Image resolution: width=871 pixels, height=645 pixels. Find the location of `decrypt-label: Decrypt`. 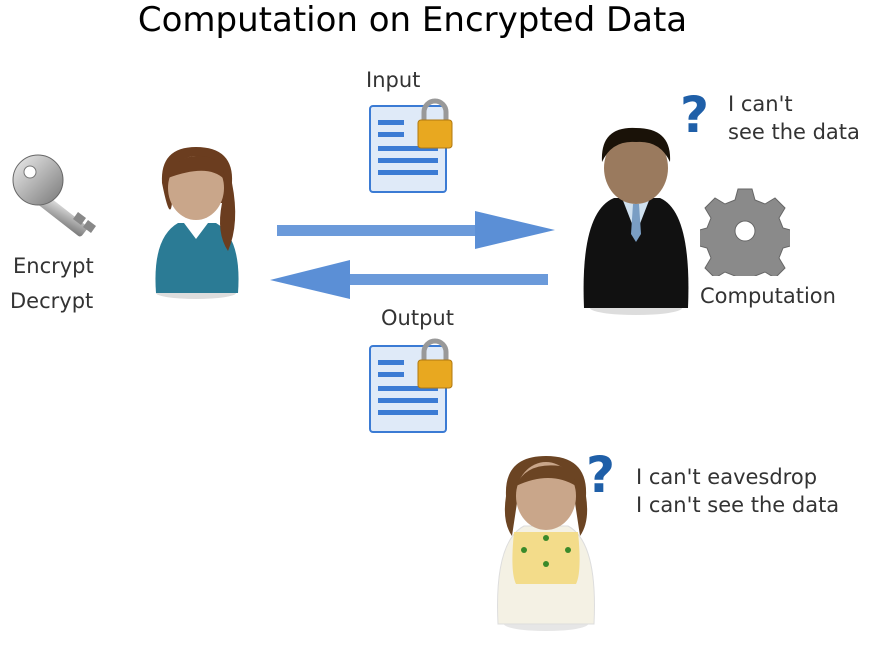

decrypt-label: Decrypt is located at coordinates (52, 301).